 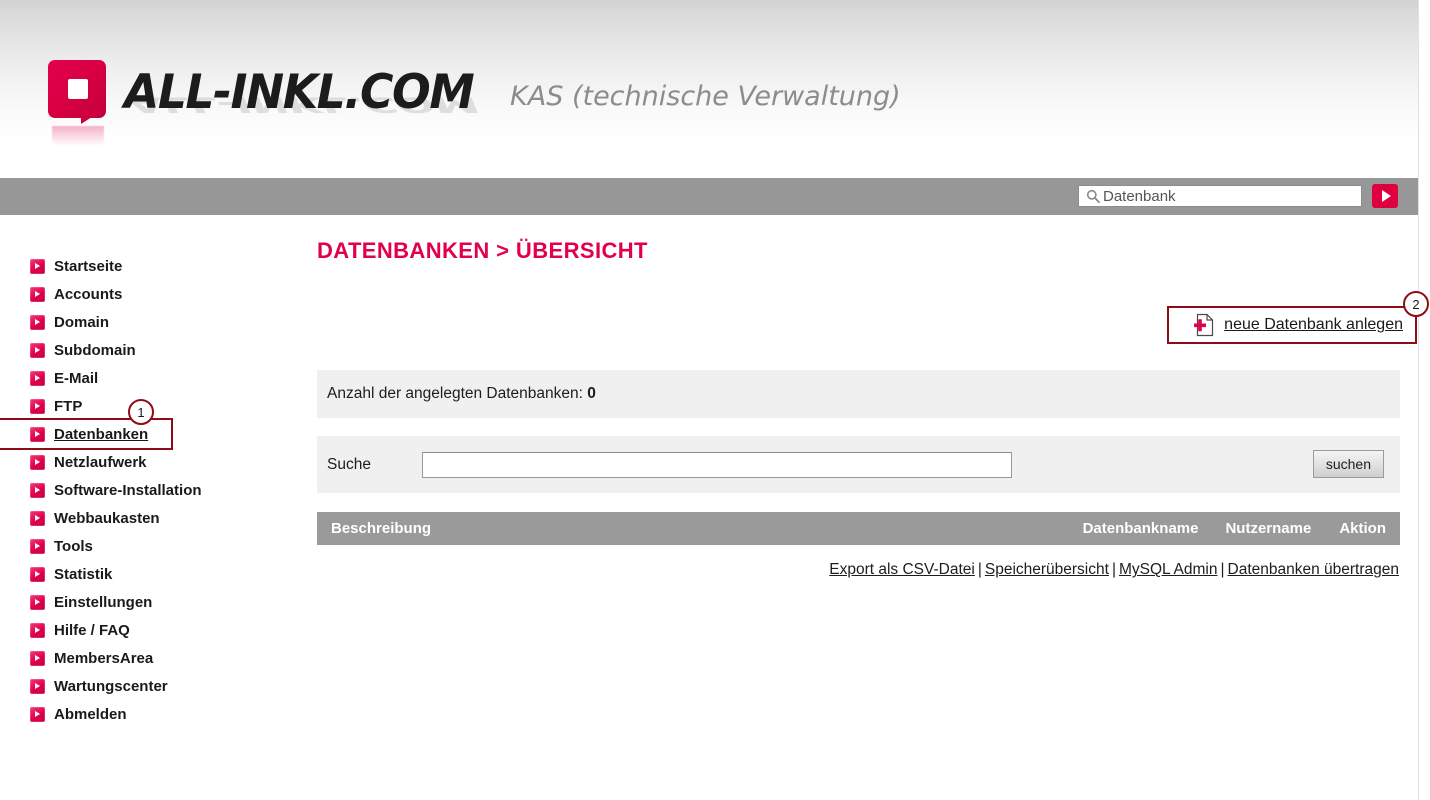 What do you see at coordinates (155, 266) in the screenshot?
I see `sidebar-item-startseite: Startseite` at bounding box center [155, 266].